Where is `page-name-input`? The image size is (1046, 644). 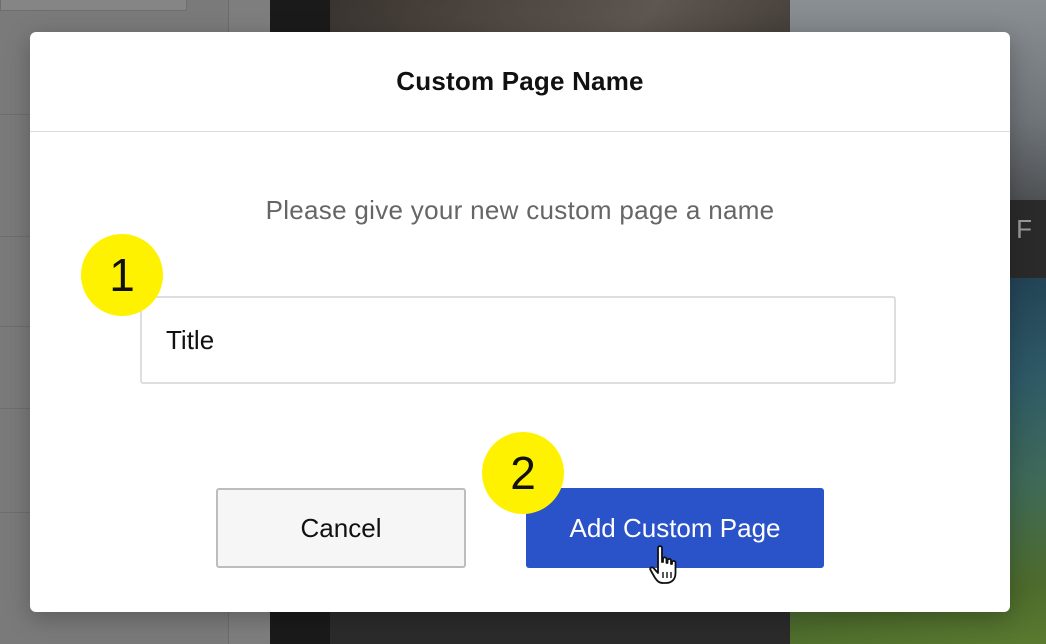 page-name-input is located at coordinates (518, 340).